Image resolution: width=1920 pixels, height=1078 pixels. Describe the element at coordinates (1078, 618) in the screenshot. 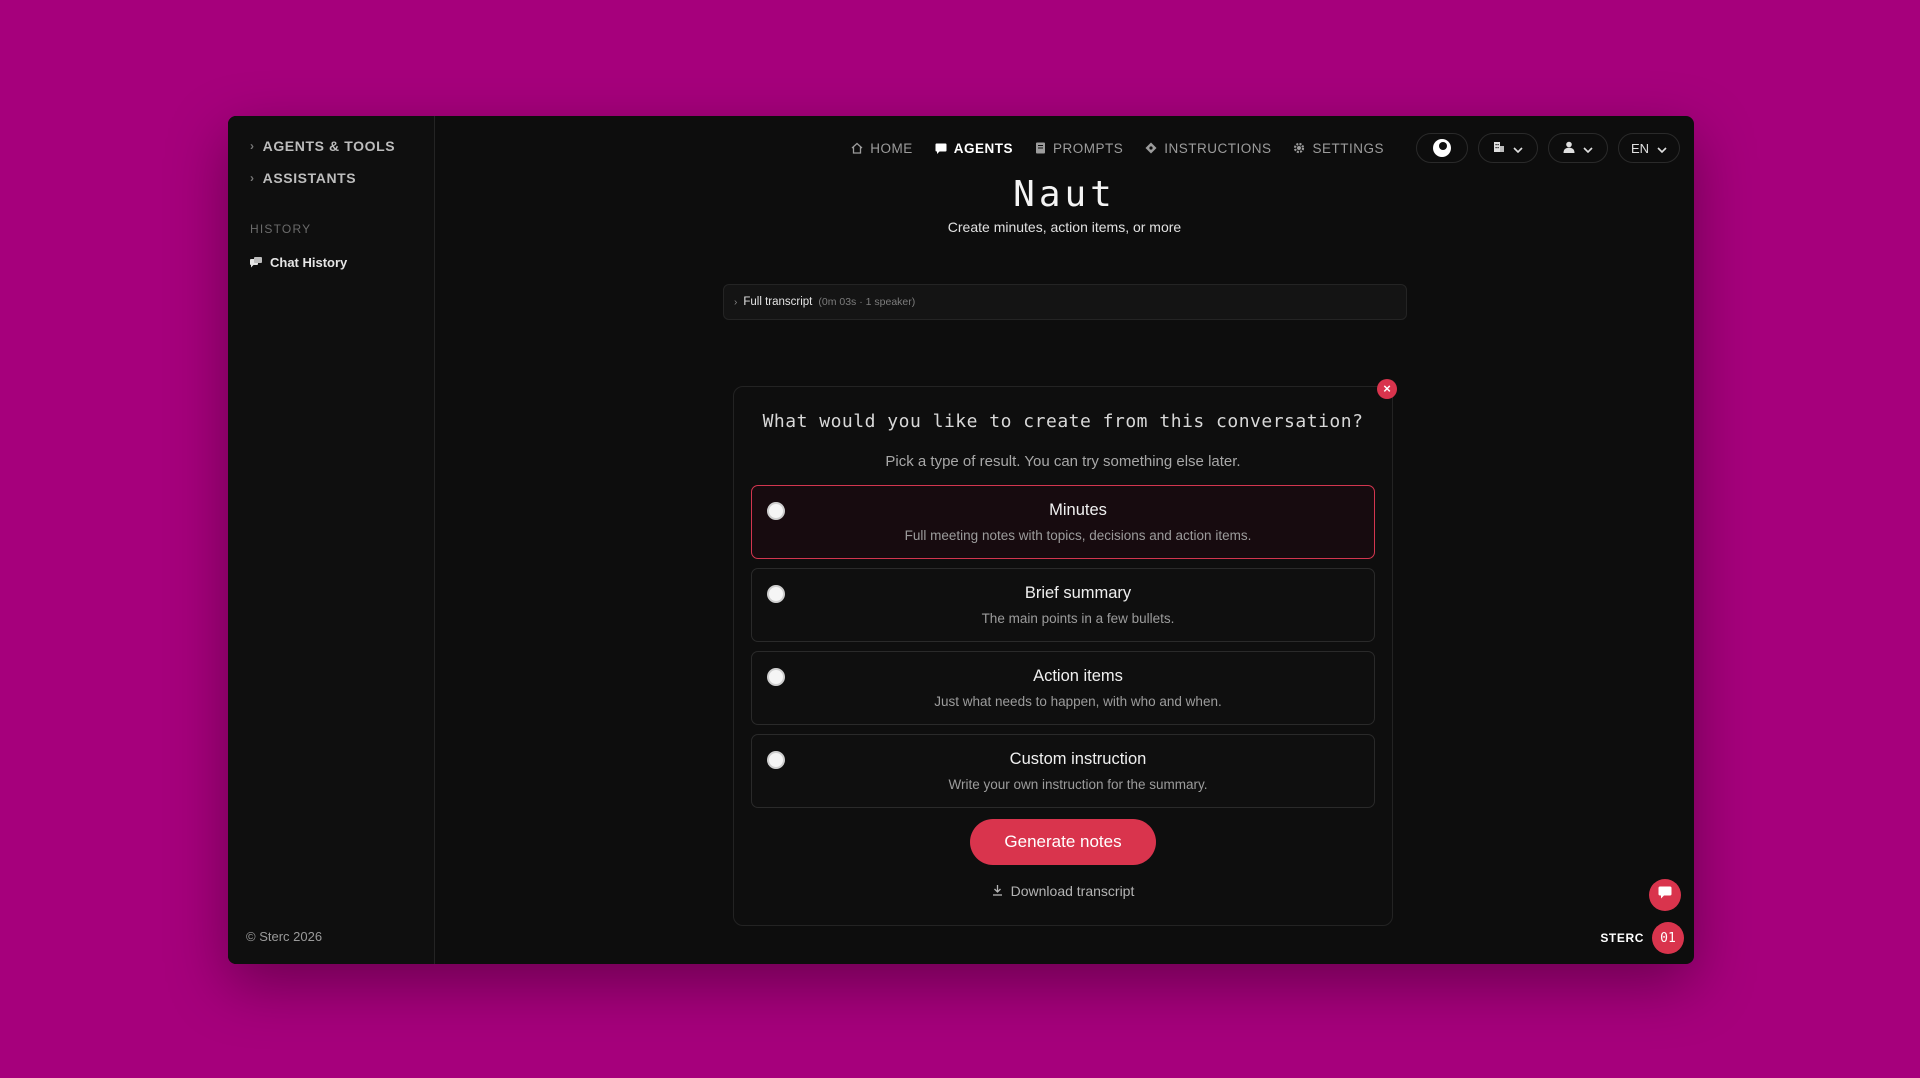

I see `option-description: The main points in a few bullets.` at that location.